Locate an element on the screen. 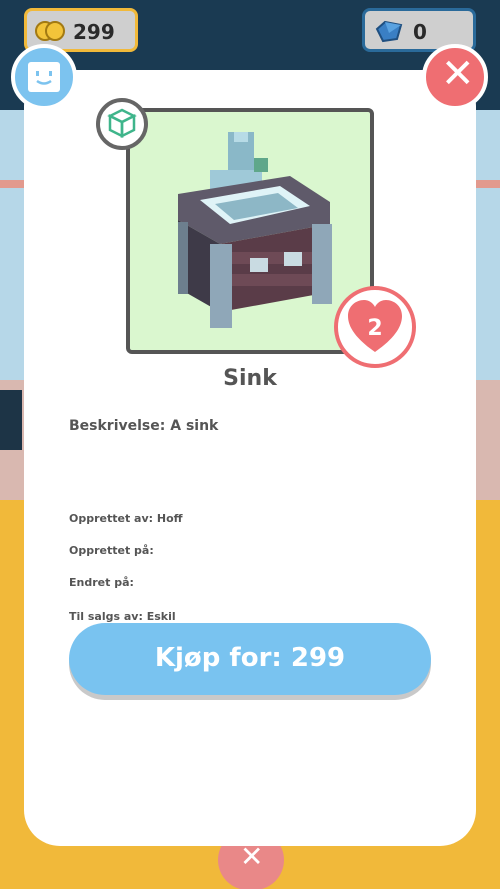 This screenshot has height=889, width=500. coin-count: 299 is located at coordinates (94, 32).